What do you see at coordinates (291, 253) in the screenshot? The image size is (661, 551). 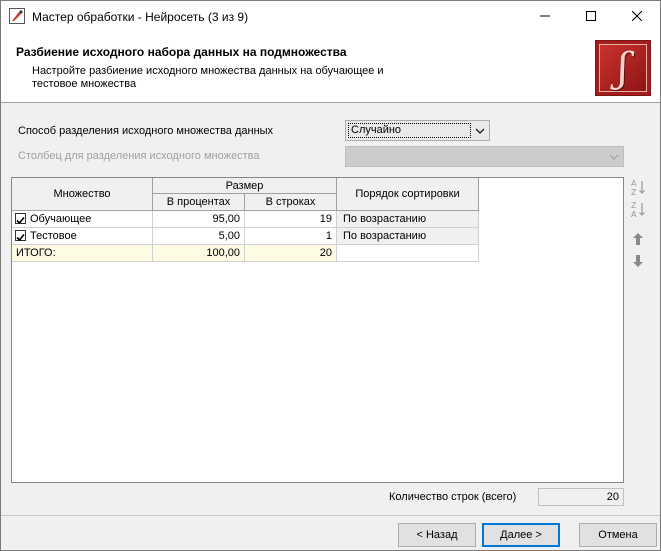 I see `total-rows-cell: 20` at bounding box center [291, 253].